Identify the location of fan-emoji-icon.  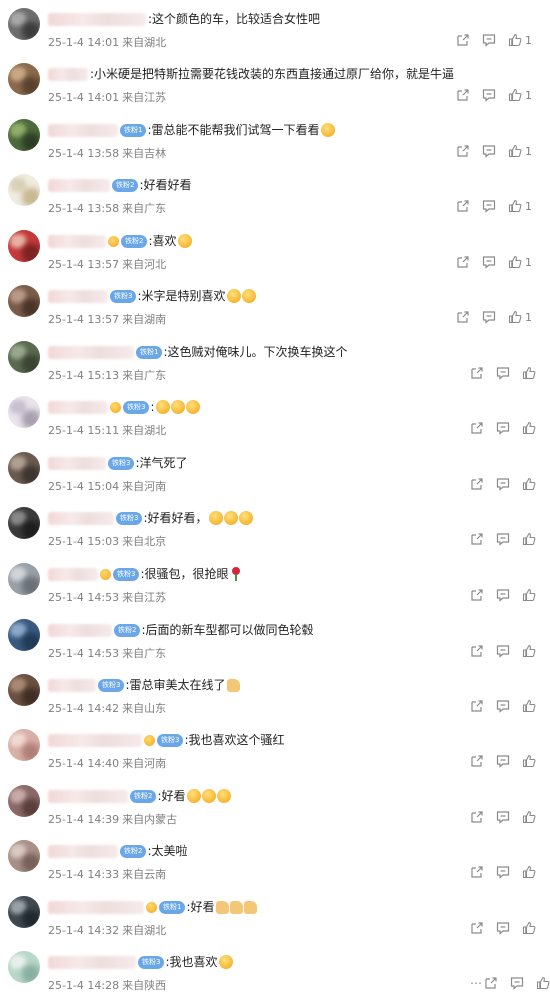
(149, 740).